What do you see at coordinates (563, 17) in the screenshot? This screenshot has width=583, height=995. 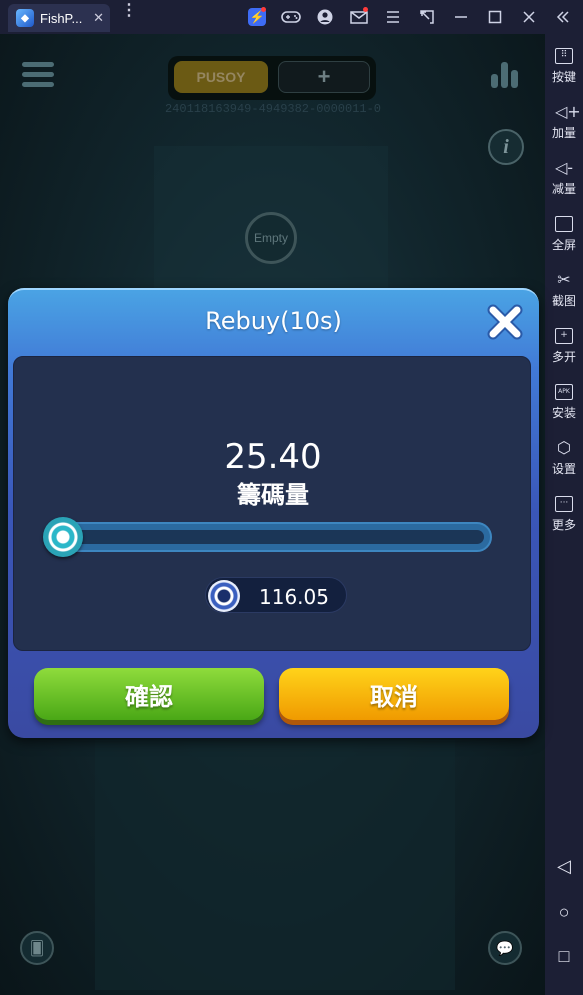 I see `collapse-icon` at bounding box center [563, 17].